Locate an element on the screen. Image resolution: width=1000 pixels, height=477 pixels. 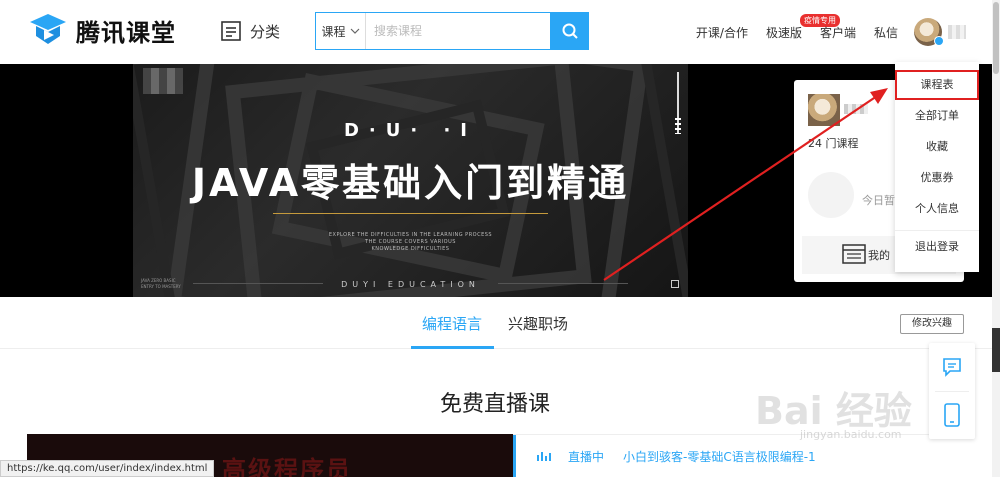
banner-corner-line: ENTRY TO MASTERY is located at coordinates (161, 286).